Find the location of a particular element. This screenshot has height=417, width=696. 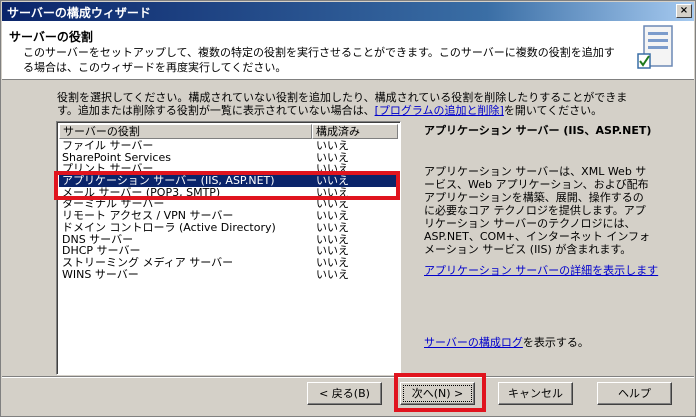

config-log-line: サーバーの構成ログを表示する。 is located at coordinates (506, 342).